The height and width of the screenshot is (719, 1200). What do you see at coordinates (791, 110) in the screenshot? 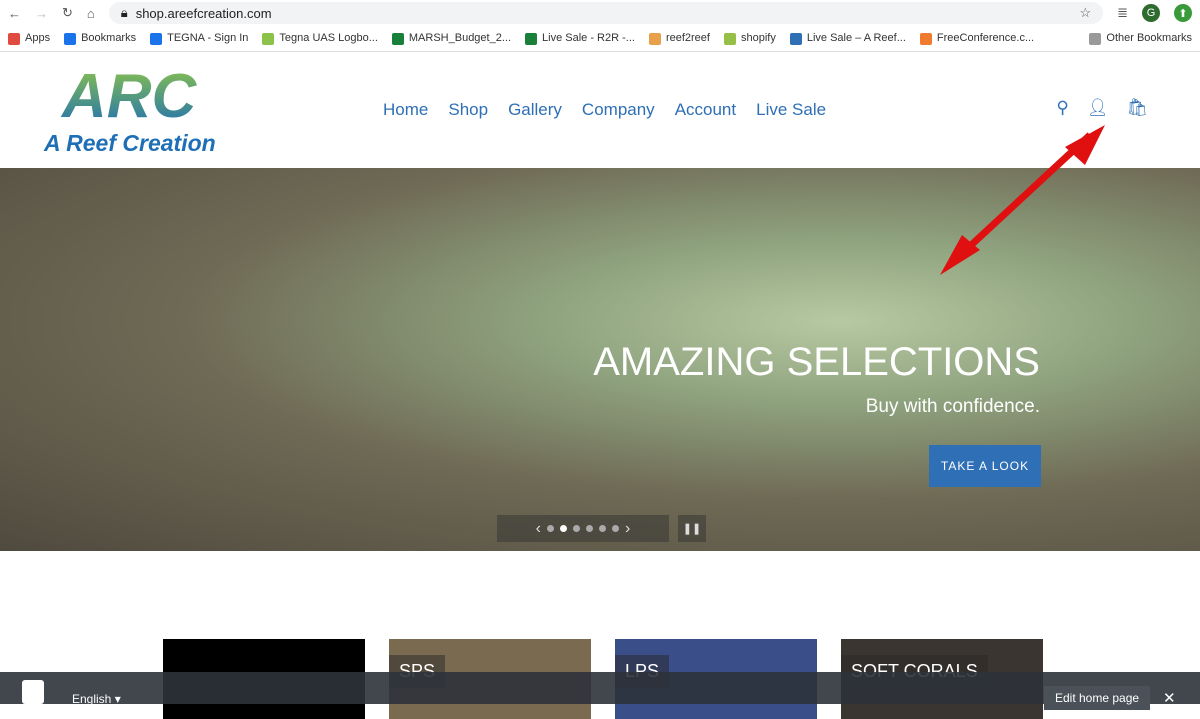
I see `nav-live-sale: Live Sale` at bounding box center [791, 110].